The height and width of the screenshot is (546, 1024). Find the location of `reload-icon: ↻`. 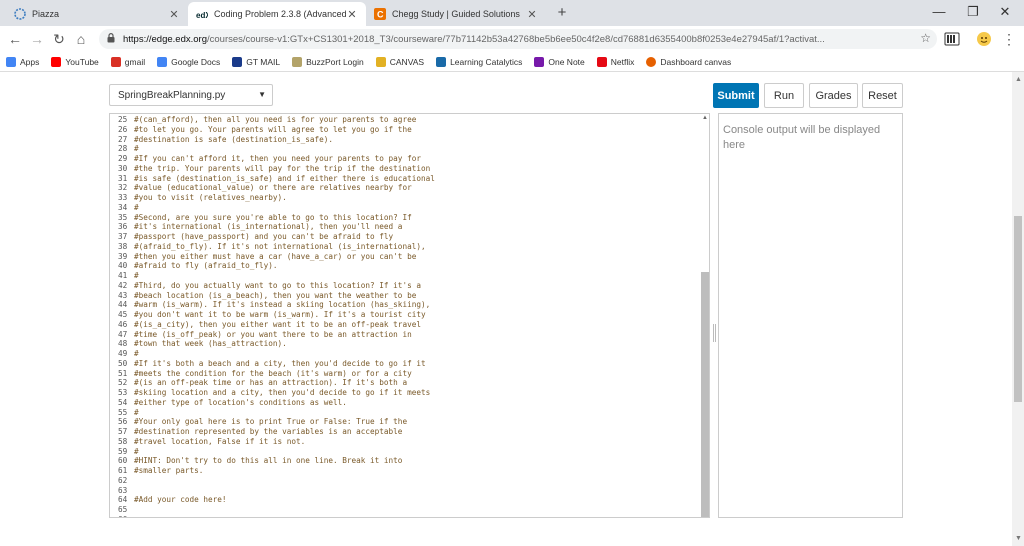

reload-icon: ↻ is located at coordinates (59, 39).